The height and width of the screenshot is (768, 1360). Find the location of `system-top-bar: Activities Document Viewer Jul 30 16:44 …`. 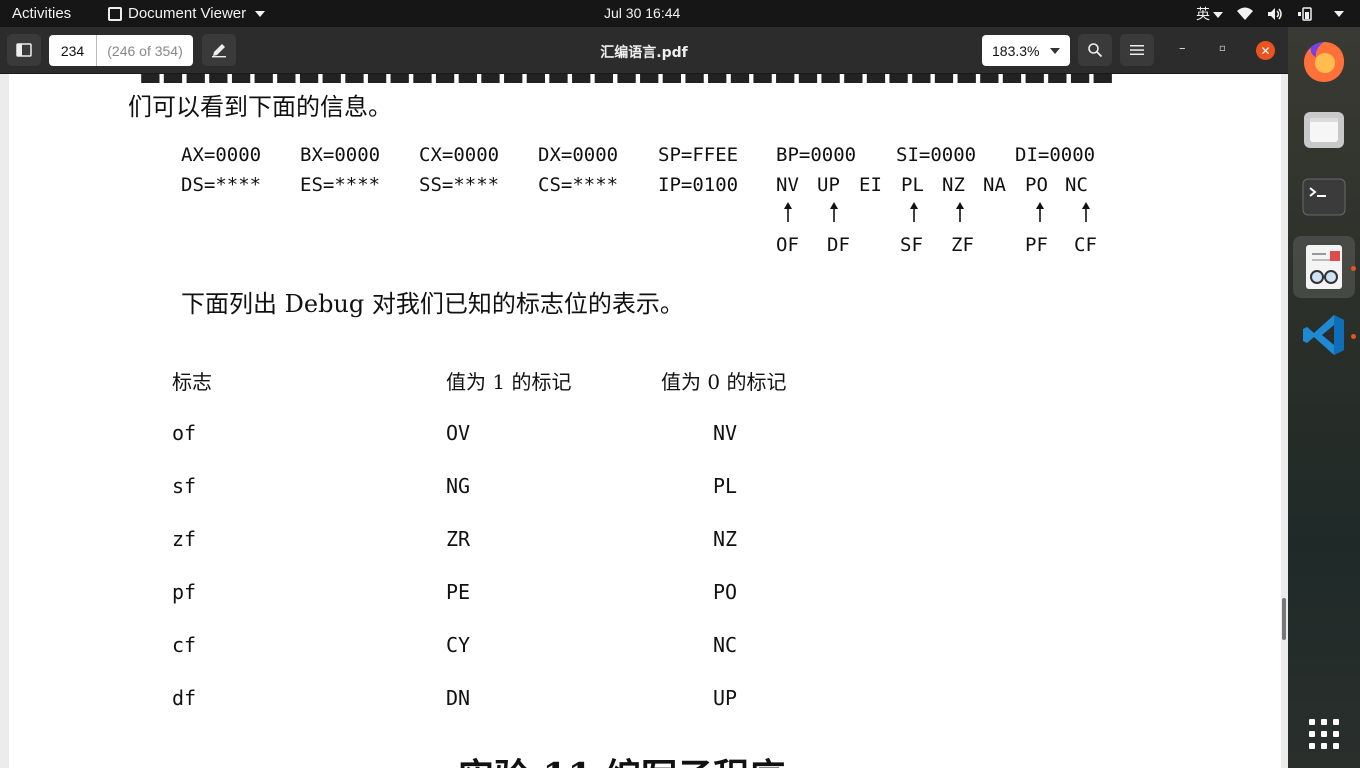

system-top-bar: Activities Document Viewer Jul 30 16:44 … is located at coordinates (680, 13).